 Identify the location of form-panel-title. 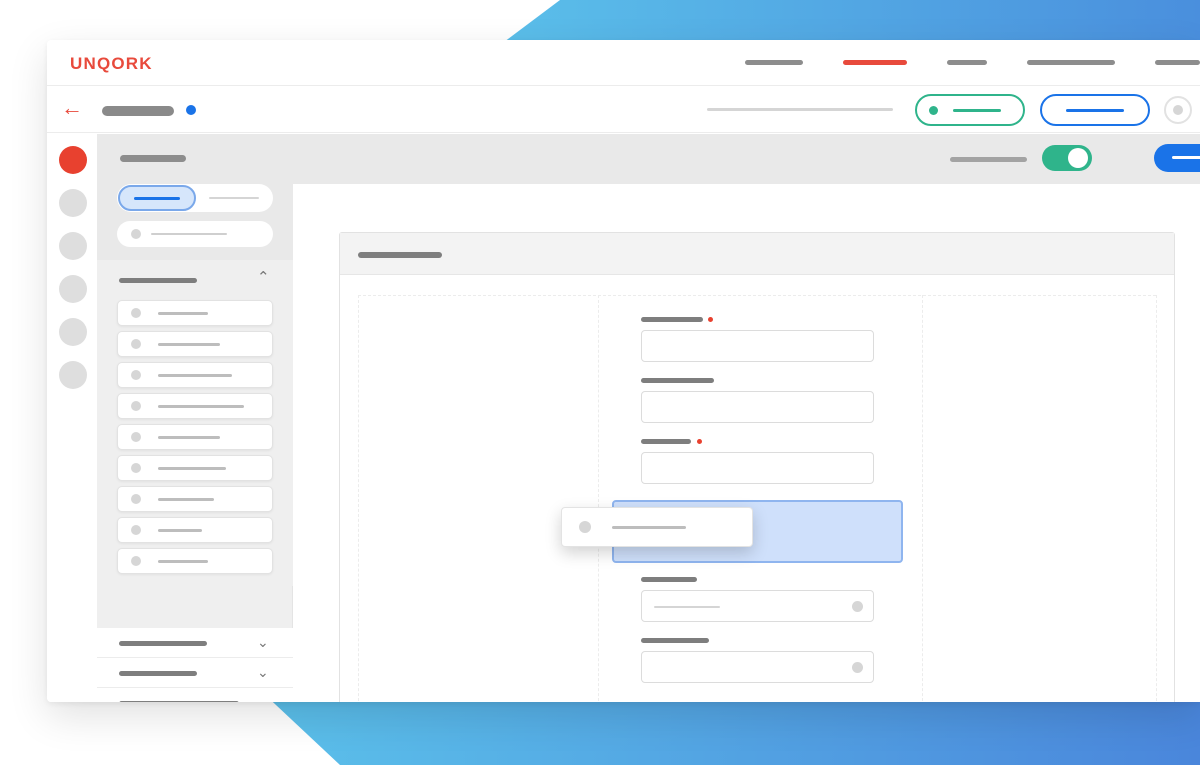
(400, 255).